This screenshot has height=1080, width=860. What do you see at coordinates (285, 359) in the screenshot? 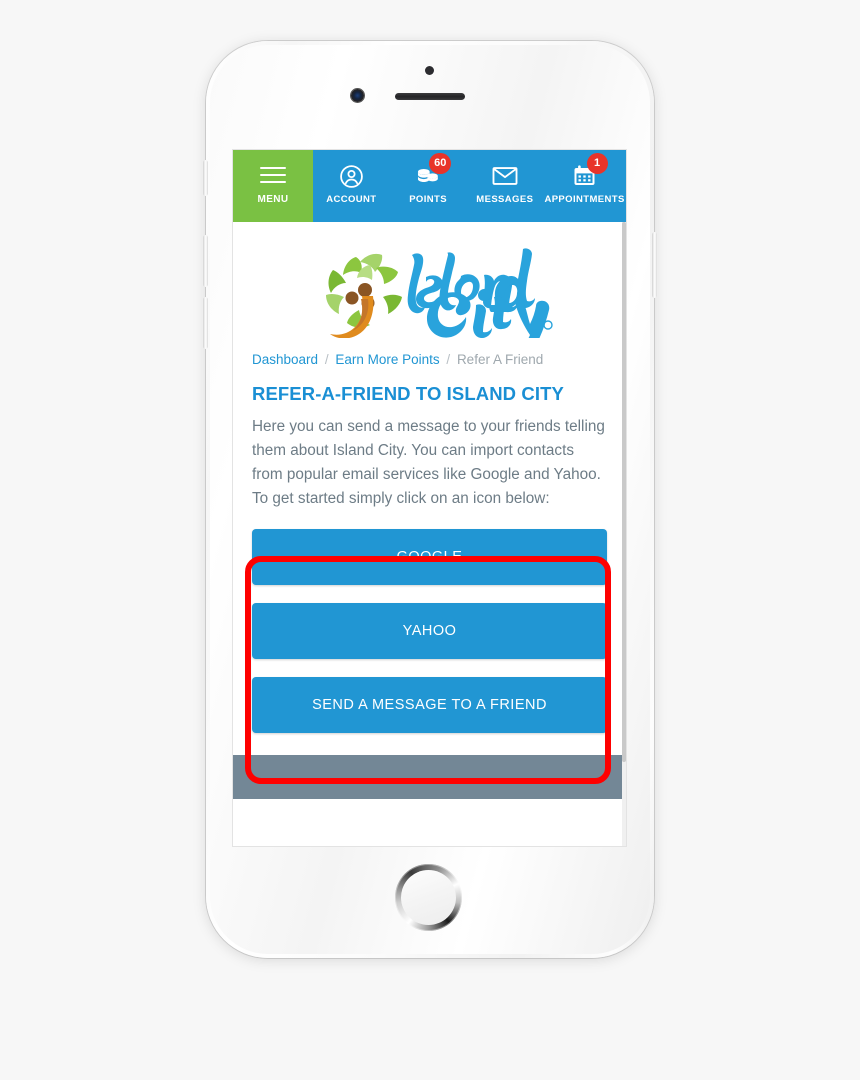
I see `breadcrumb-item-dashboard: Dashboard` at bounding box center [285, 359].